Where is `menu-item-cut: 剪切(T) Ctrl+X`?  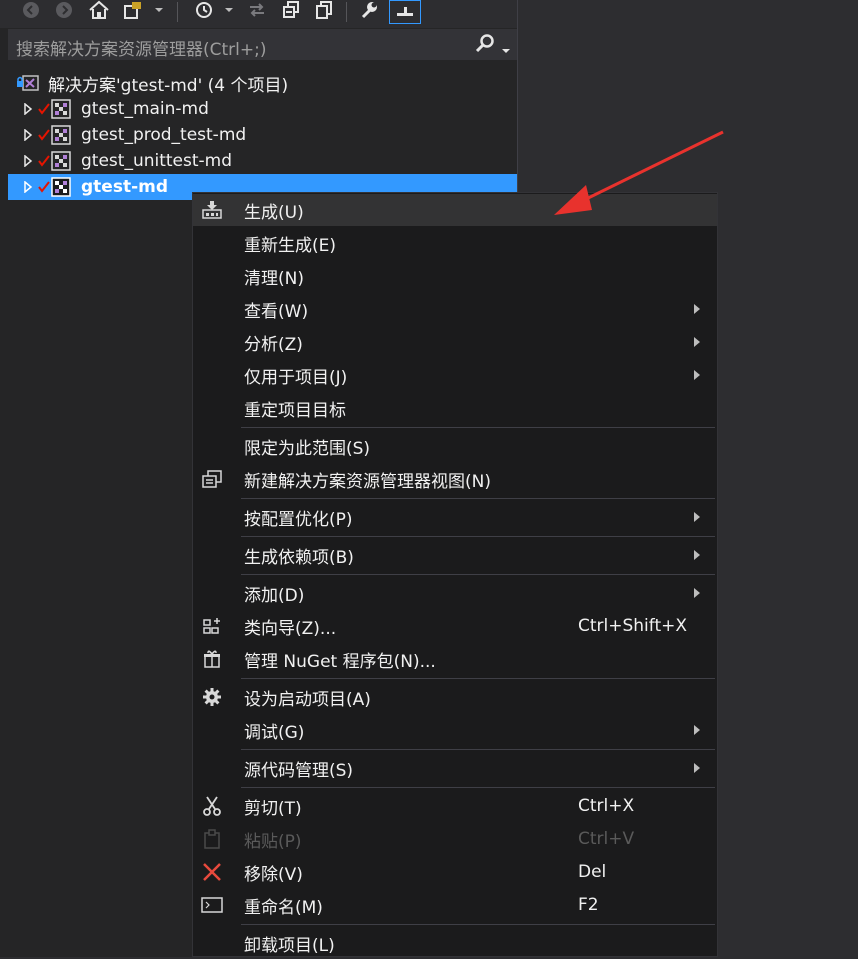 menu-item-cut: 剪切(T) Ctrl+X is located at coordinates (455, 806).